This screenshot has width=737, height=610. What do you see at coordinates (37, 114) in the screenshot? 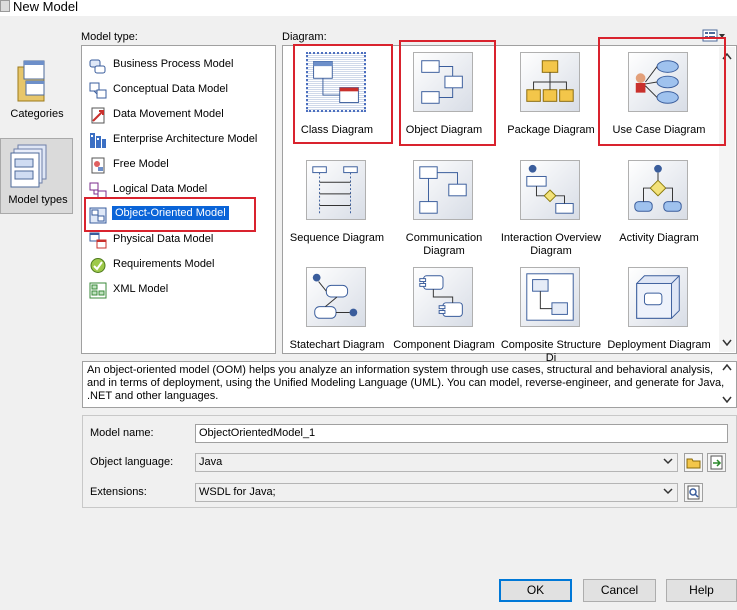
I see `category-label: Categories` at bounding box center [37, 114].